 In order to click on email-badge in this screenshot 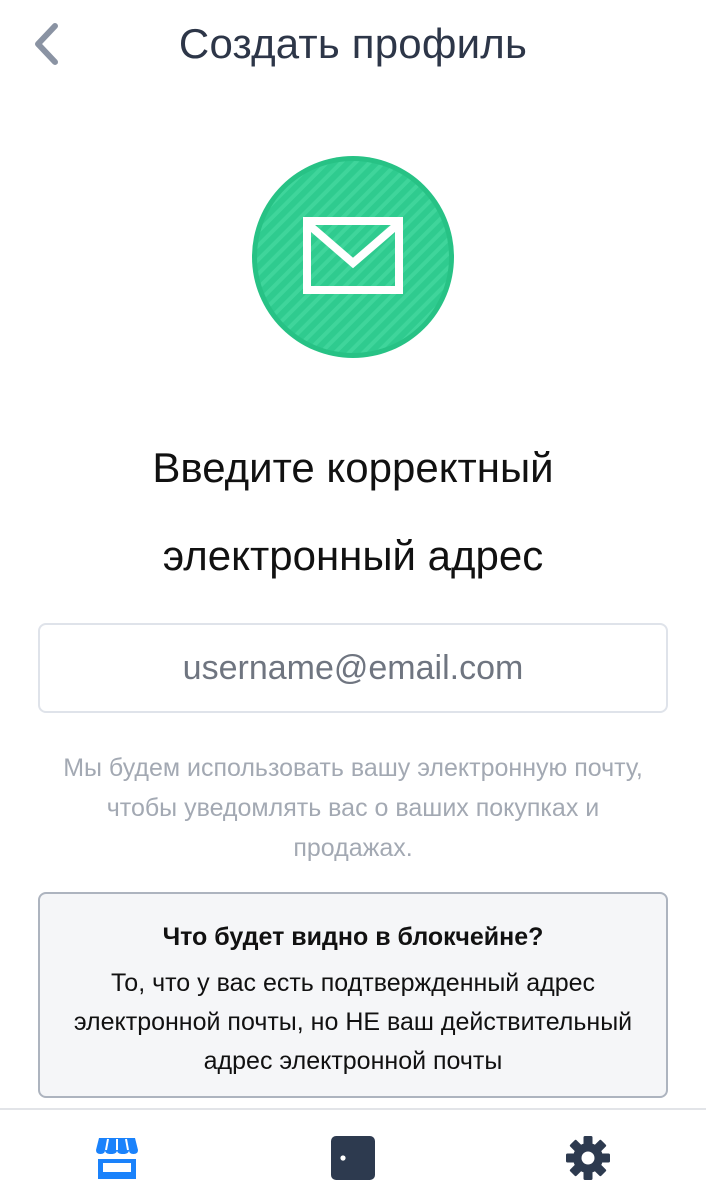, I will do `click(353, 257)`.